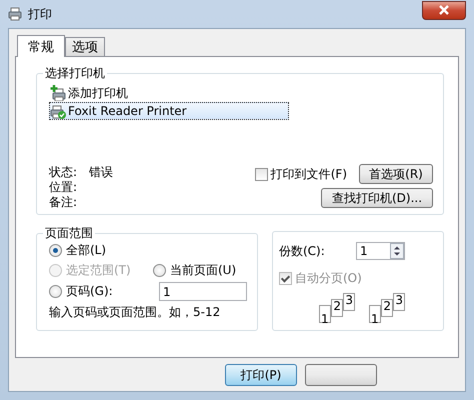 This screenshot has width=474, height=400. Describe the element at coordinates (41, 46) in the screenshot. I see `tab: 常规` at that location.